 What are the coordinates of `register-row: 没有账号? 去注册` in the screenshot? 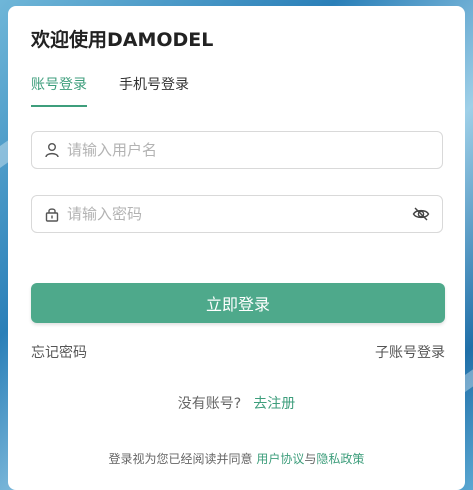 It's located at (236, 403).